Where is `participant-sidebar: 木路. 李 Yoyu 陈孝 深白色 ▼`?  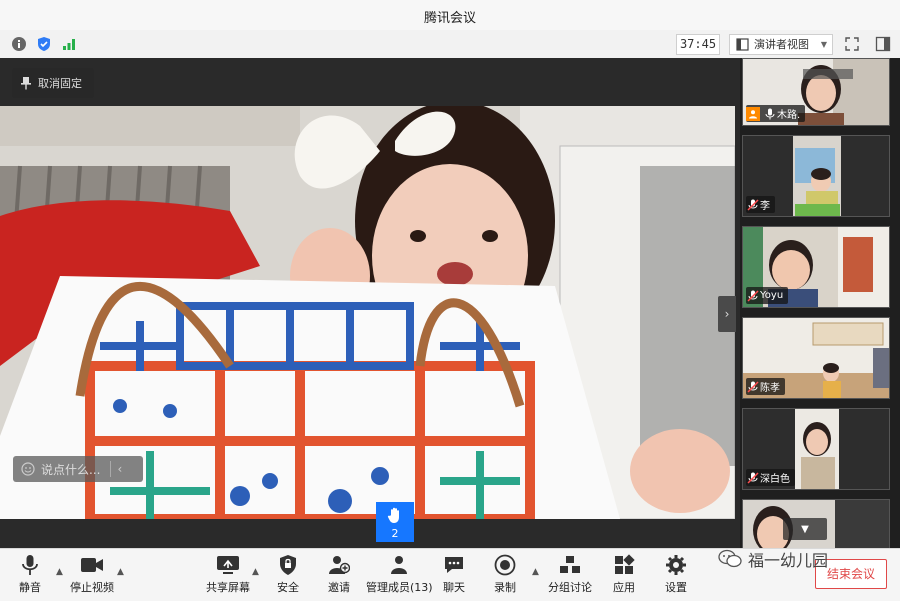 participant-sidebar: 木路. 李 Yoyu 陈孝 深白色 ▼ is located at coordinates (820, 303).